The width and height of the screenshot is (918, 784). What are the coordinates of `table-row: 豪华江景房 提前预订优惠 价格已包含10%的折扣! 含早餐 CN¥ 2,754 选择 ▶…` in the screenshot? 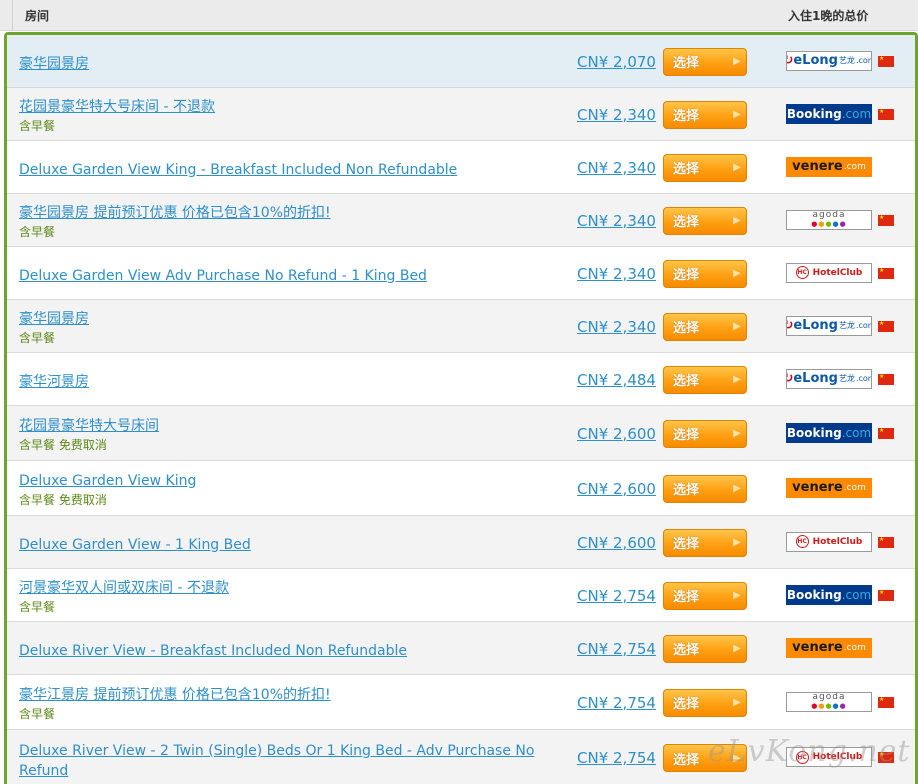 It's located at (461, 702).